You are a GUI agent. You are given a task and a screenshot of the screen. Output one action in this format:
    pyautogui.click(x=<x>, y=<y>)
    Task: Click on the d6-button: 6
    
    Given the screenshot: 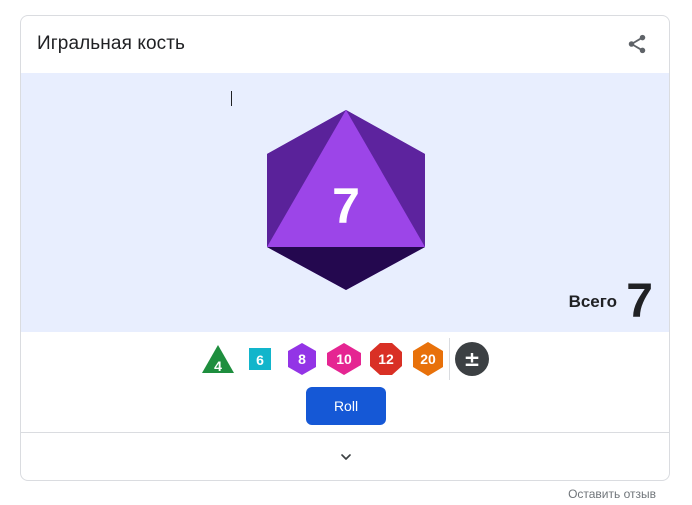 What is the action you would take?
    pyautogui.click(x=260, y=359)
    